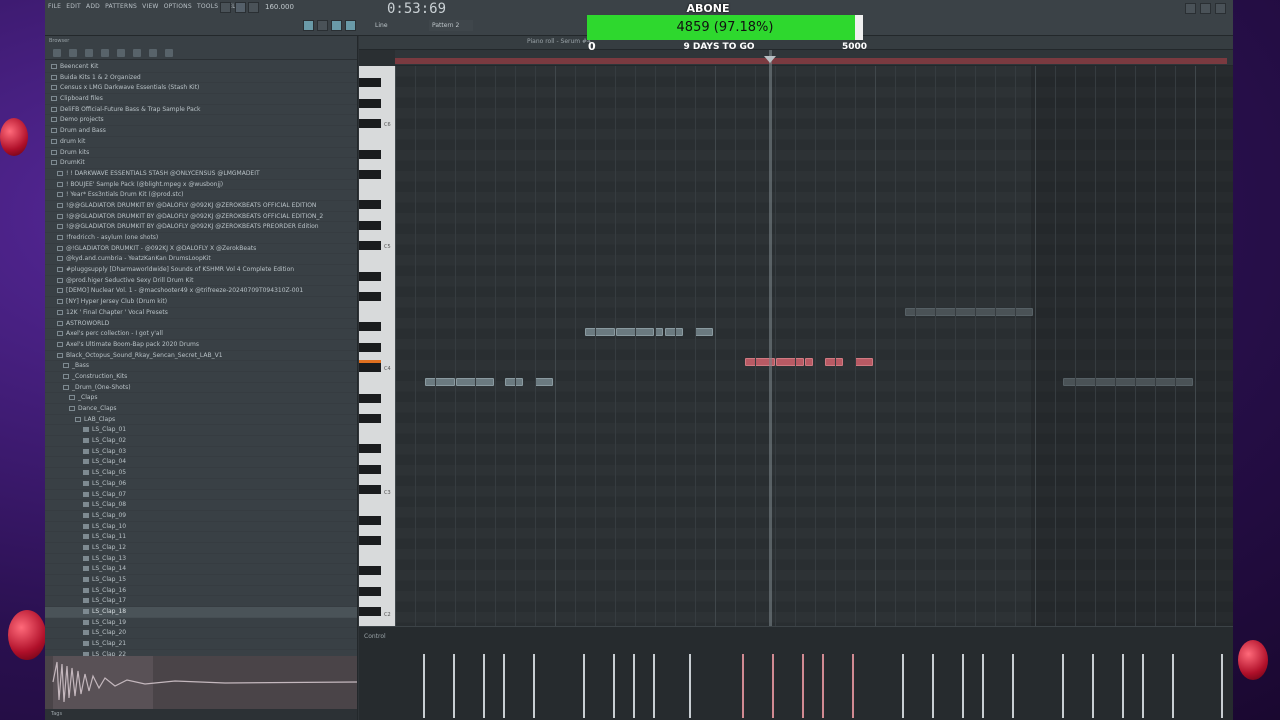 The width and height of the screenshot is (1280, 720). I want to click on browser-folder-item: [NY] Hyper Jersey Club (Drum kit), so click(201, 302).